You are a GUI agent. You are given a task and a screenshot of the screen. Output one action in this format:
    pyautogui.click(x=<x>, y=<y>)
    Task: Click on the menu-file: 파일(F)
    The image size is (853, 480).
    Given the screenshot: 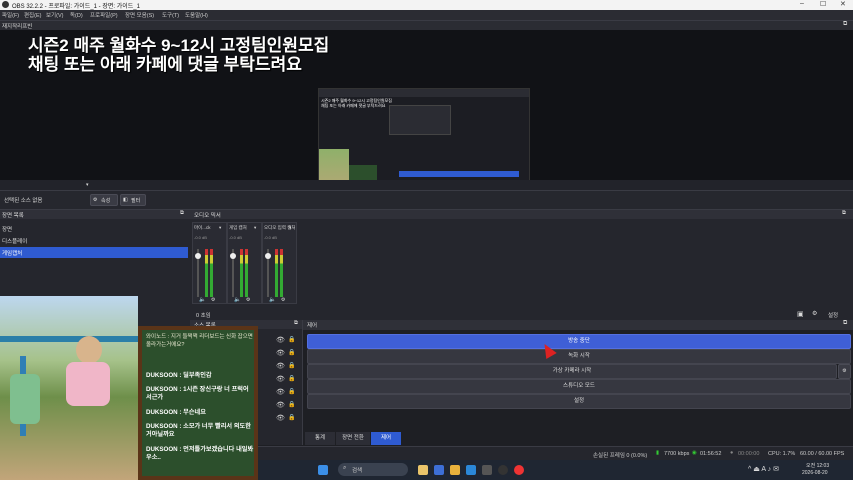 What is the action you would take?
    pyautogui.click(x=10, y=15)
    